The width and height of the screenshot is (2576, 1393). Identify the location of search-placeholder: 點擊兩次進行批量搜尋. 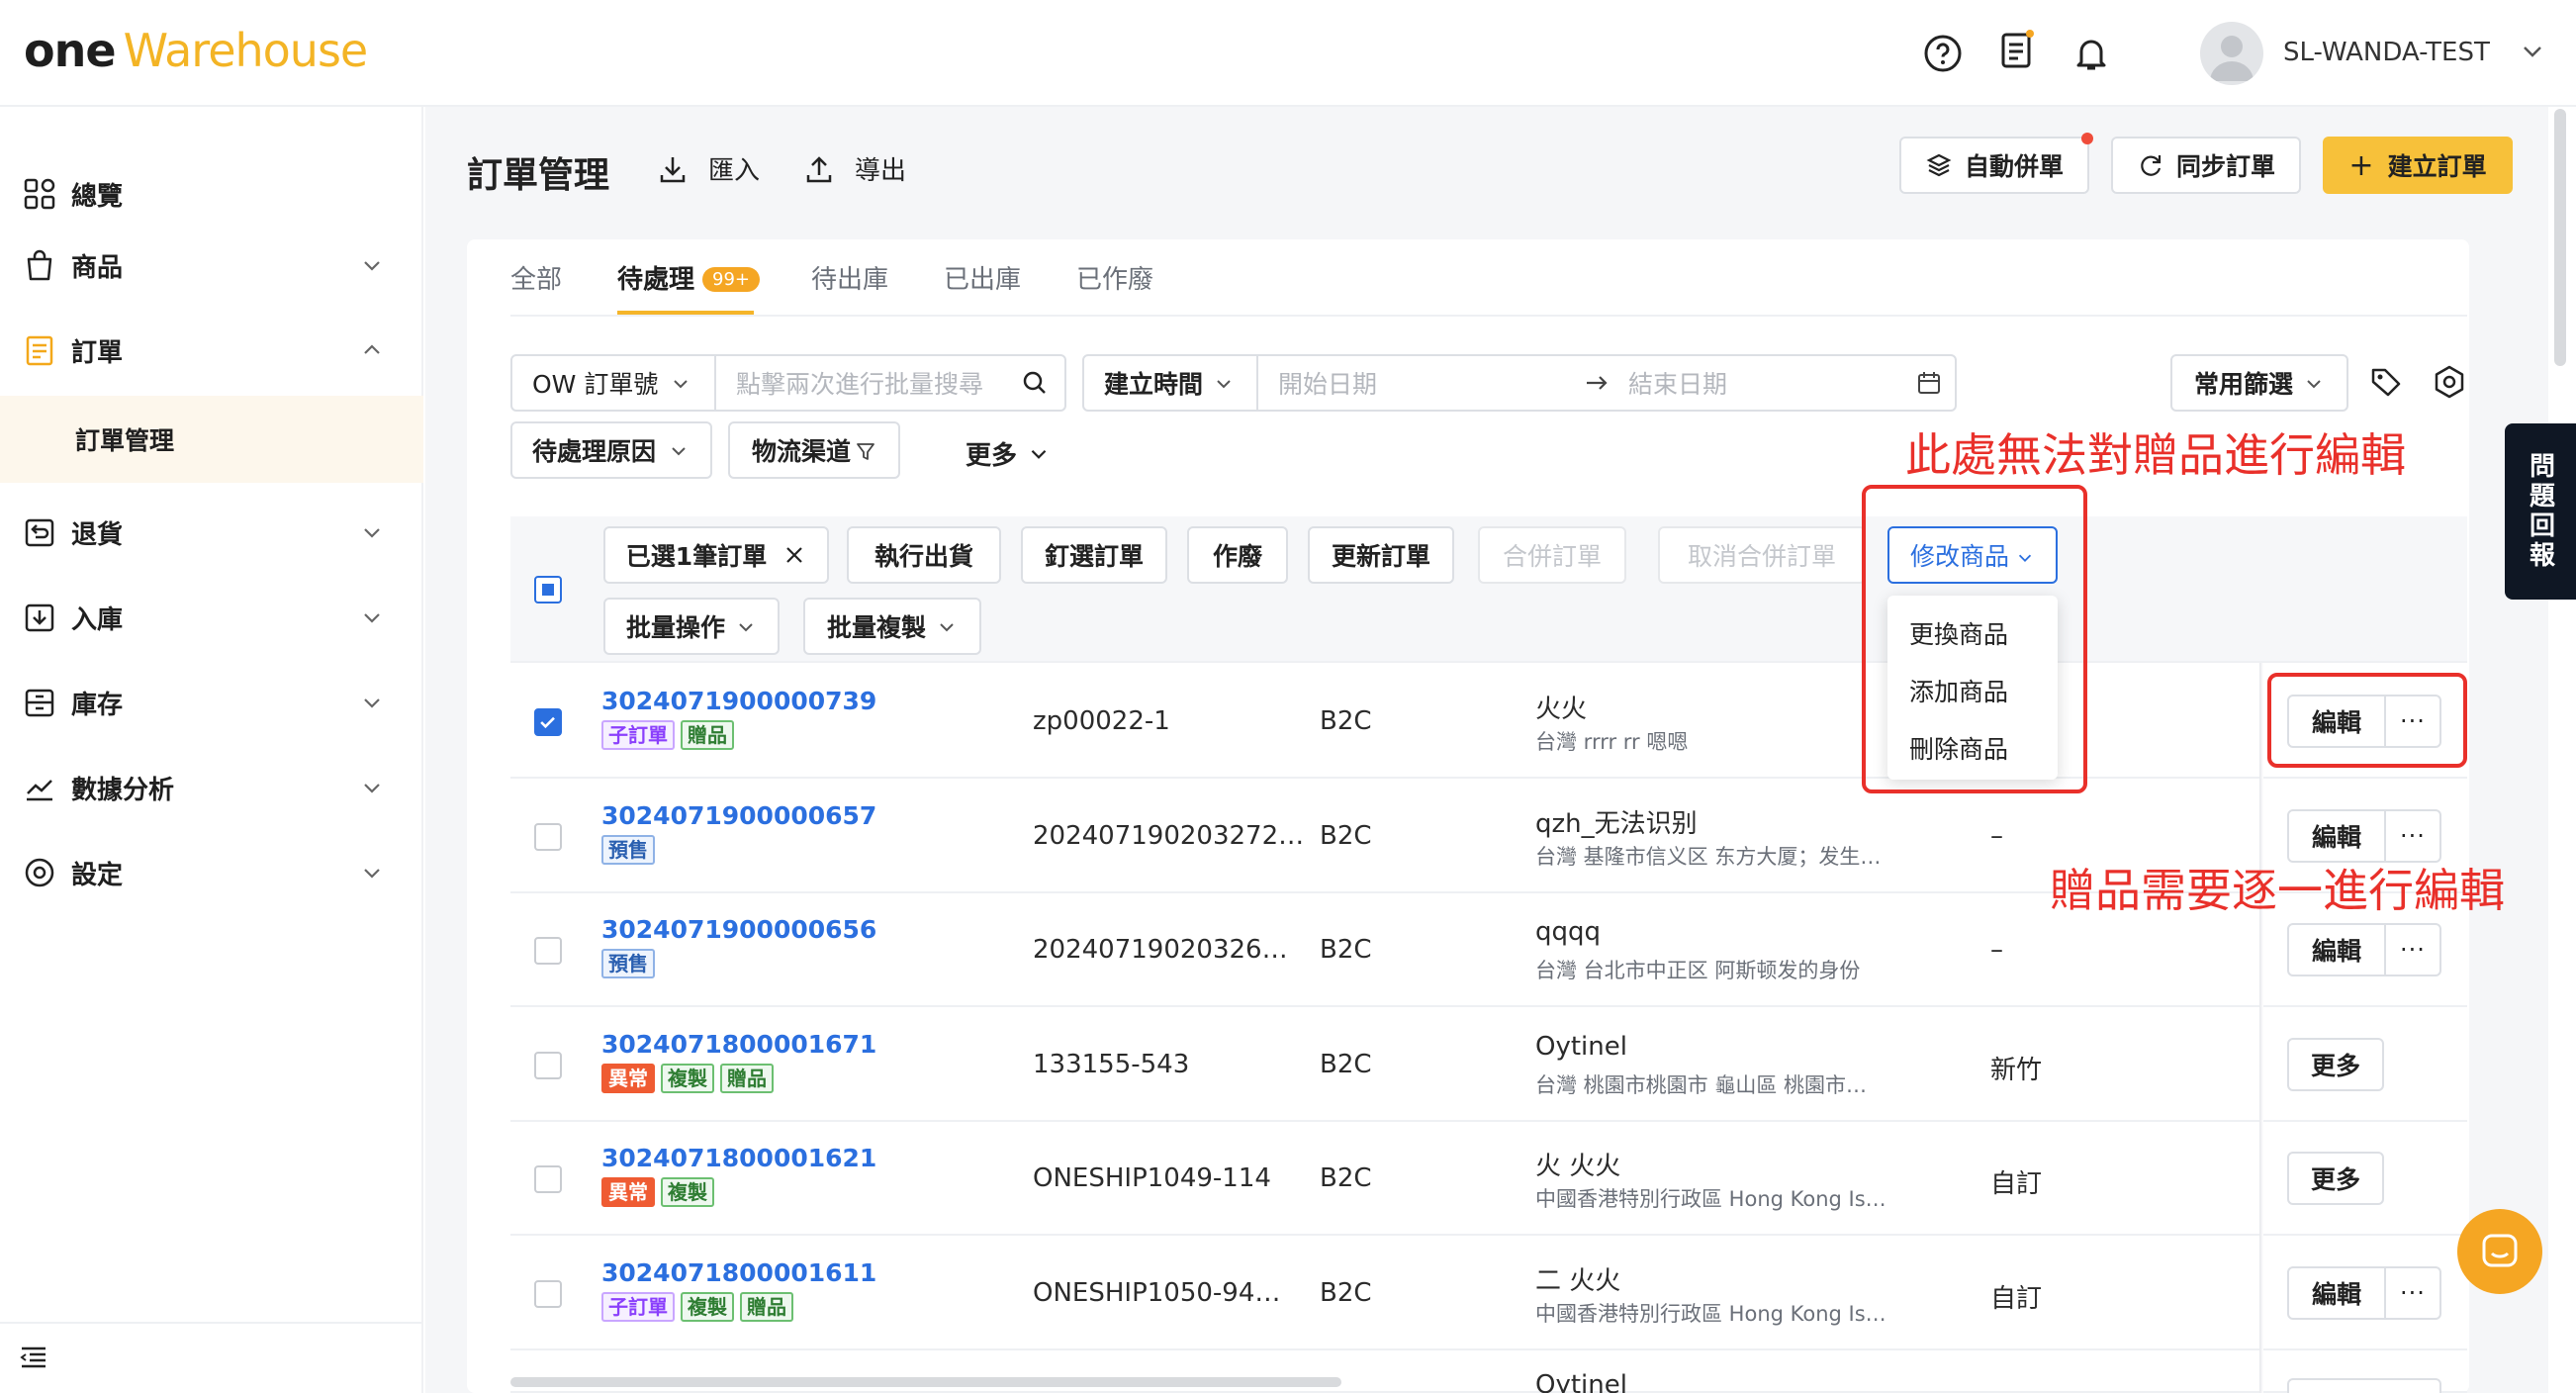
(860, 384).